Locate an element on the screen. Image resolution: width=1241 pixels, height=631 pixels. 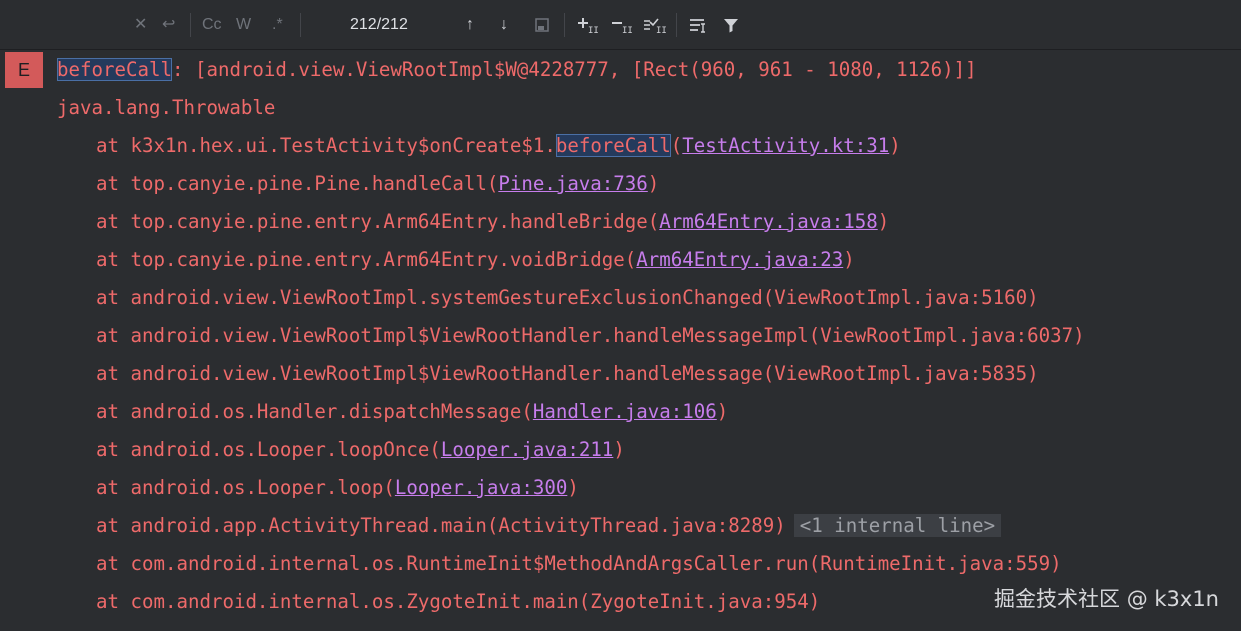
filter-icon is located at coordinates (731, 25).